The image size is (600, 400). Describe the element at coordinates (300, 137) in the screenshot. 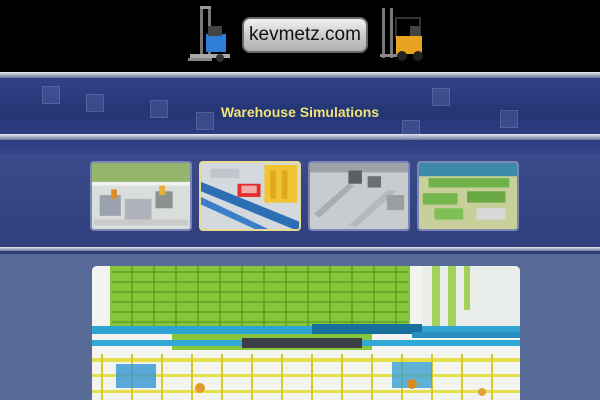

I see `bottom-pipe-divider` at that location.